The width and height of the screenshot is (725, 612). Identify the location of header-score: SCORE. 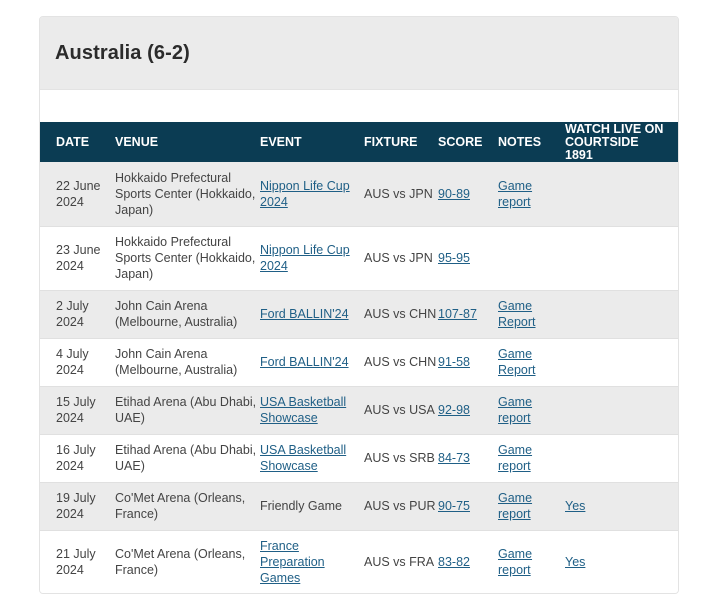
(460, 141).